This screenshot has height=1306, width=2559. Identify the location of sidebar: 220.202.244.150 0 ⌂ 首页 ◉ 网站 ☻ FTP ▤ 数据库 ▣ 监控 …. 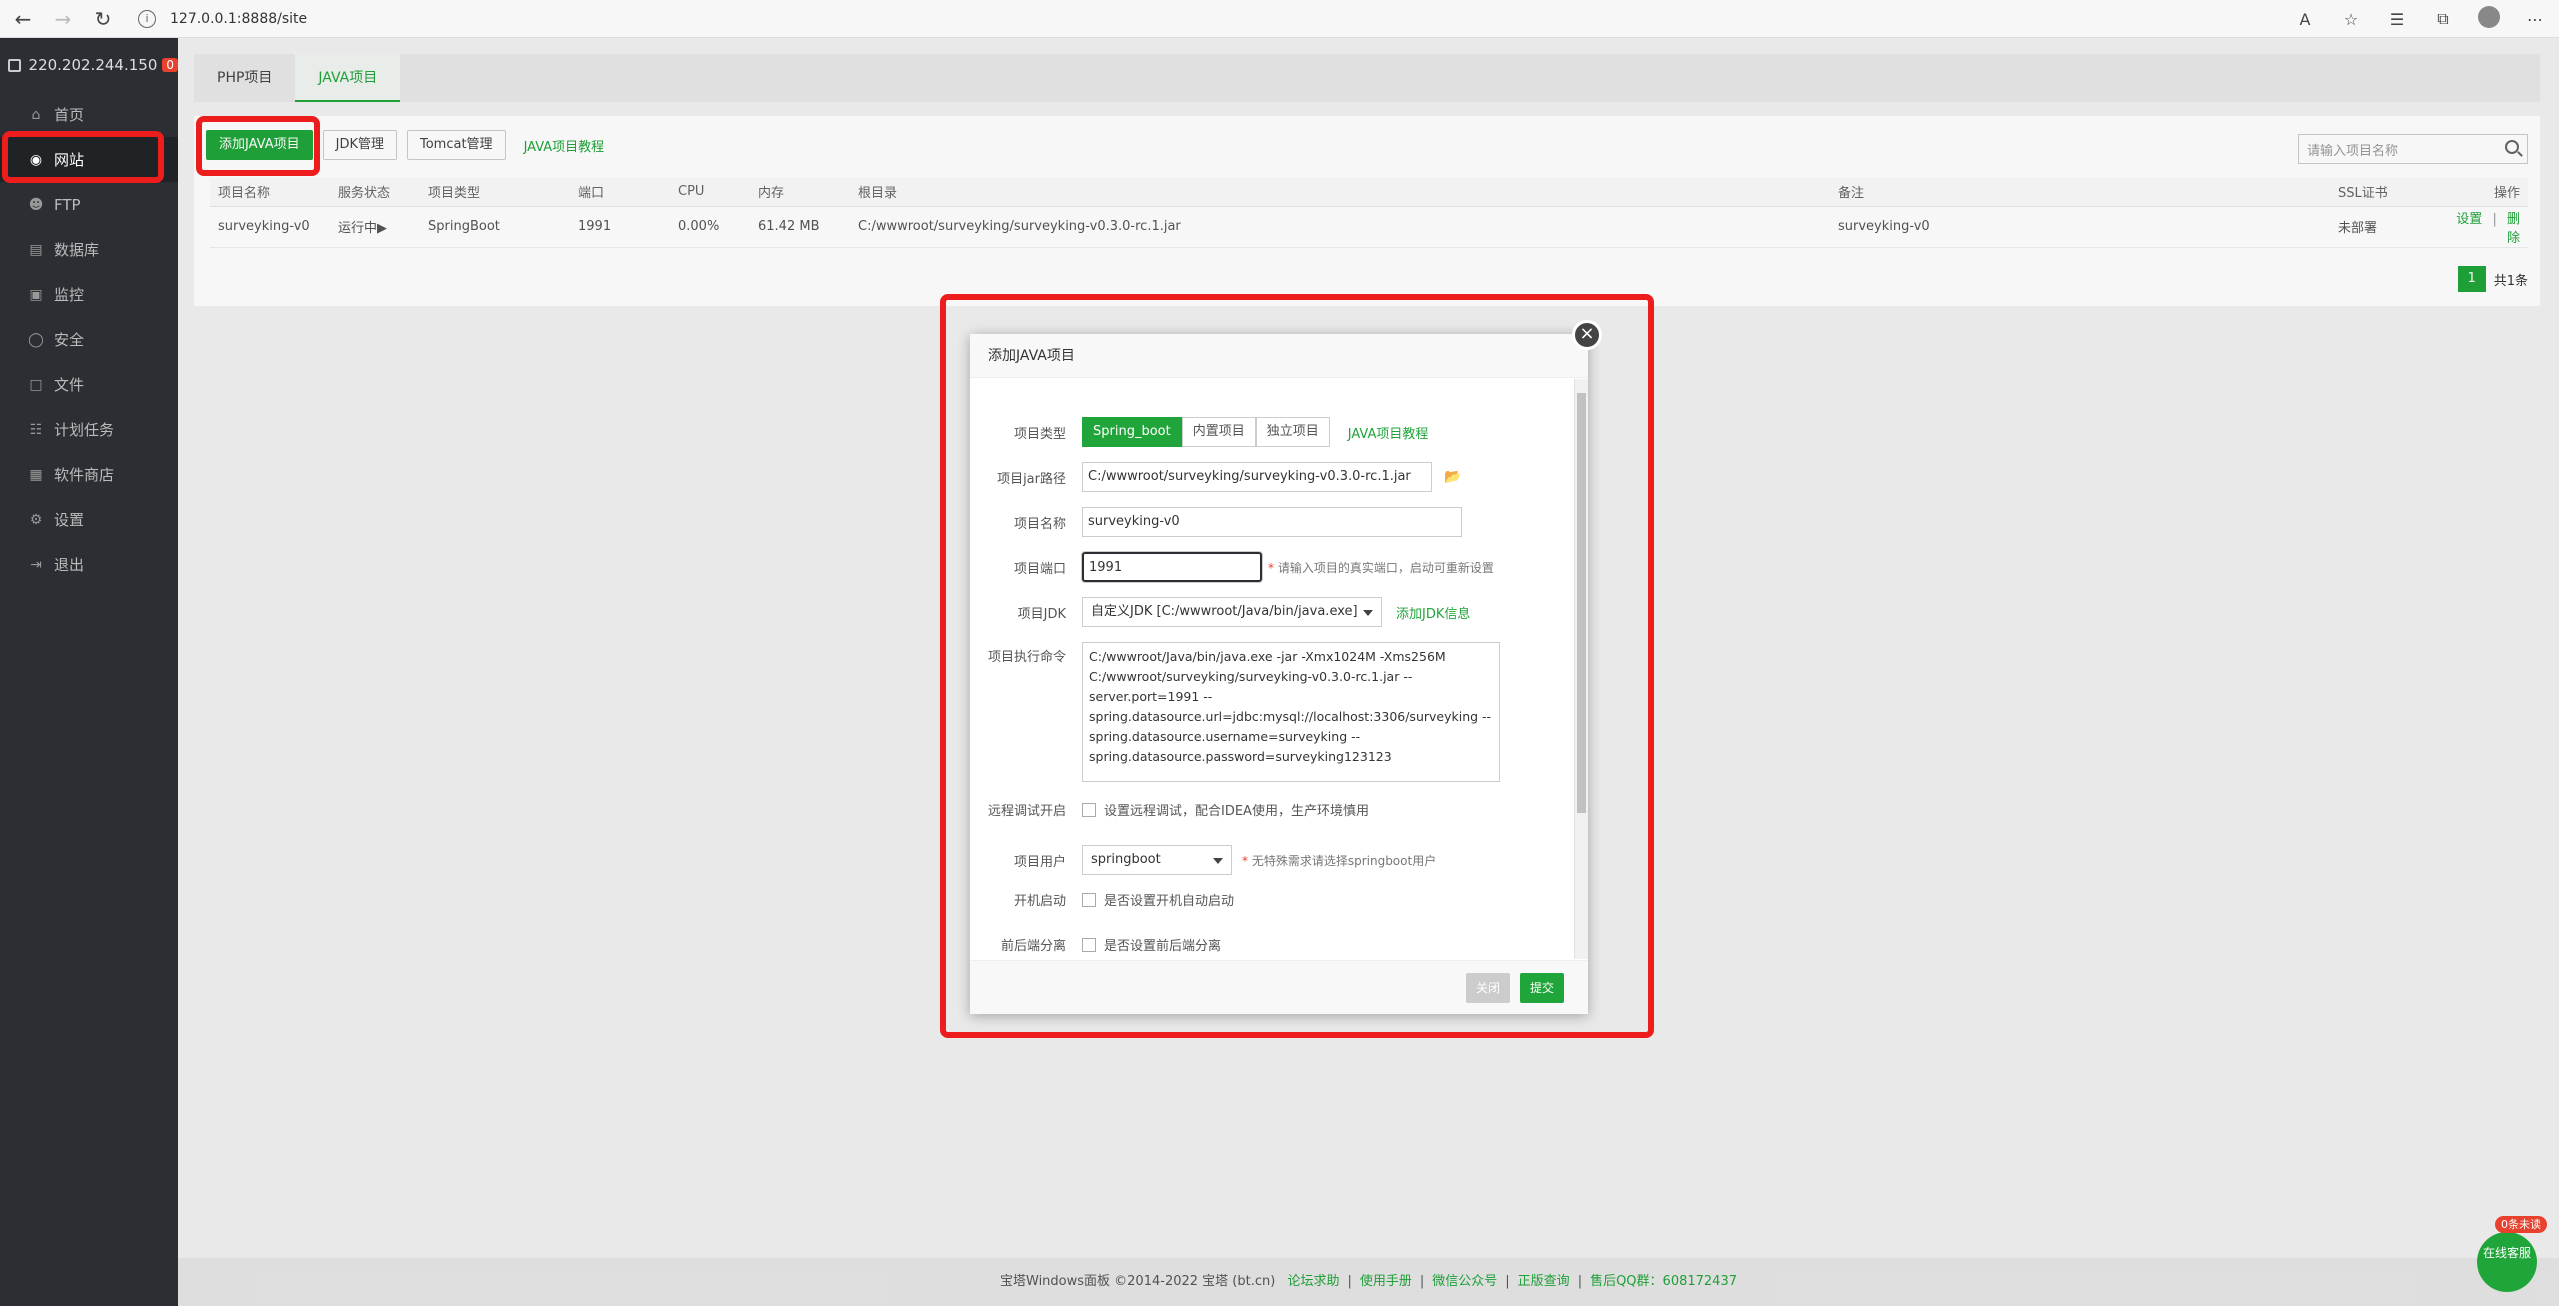
(89, 672).